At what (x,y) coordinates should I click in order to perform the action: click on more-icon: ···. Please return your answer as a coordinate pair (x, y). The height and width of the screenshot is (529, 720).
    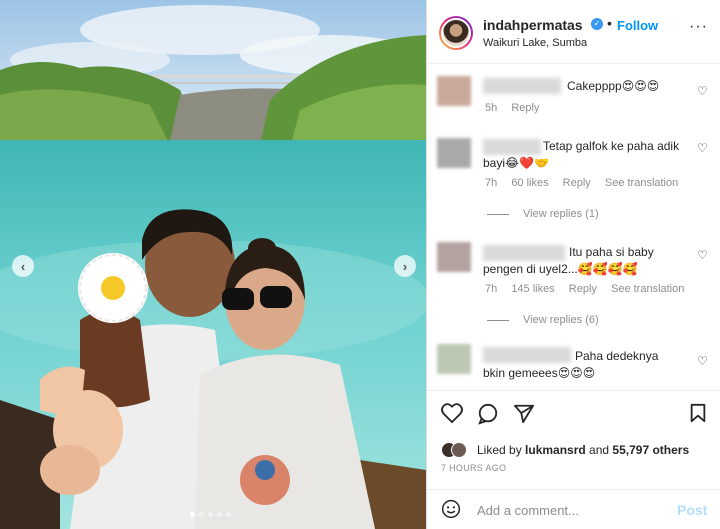
    Looking at the image, I should click on (698, 27).